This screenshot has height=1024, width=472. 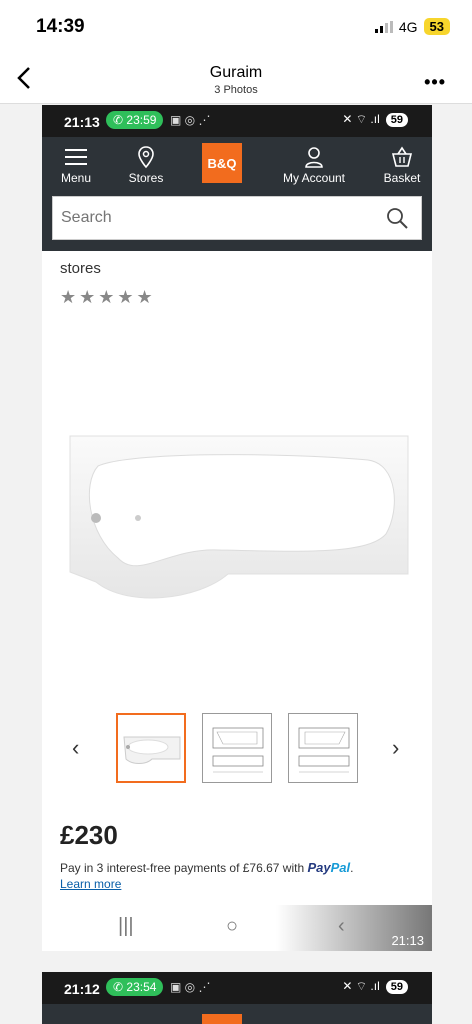 I want to click on learn-more-link: Learn more, so click(x=90, y=884).